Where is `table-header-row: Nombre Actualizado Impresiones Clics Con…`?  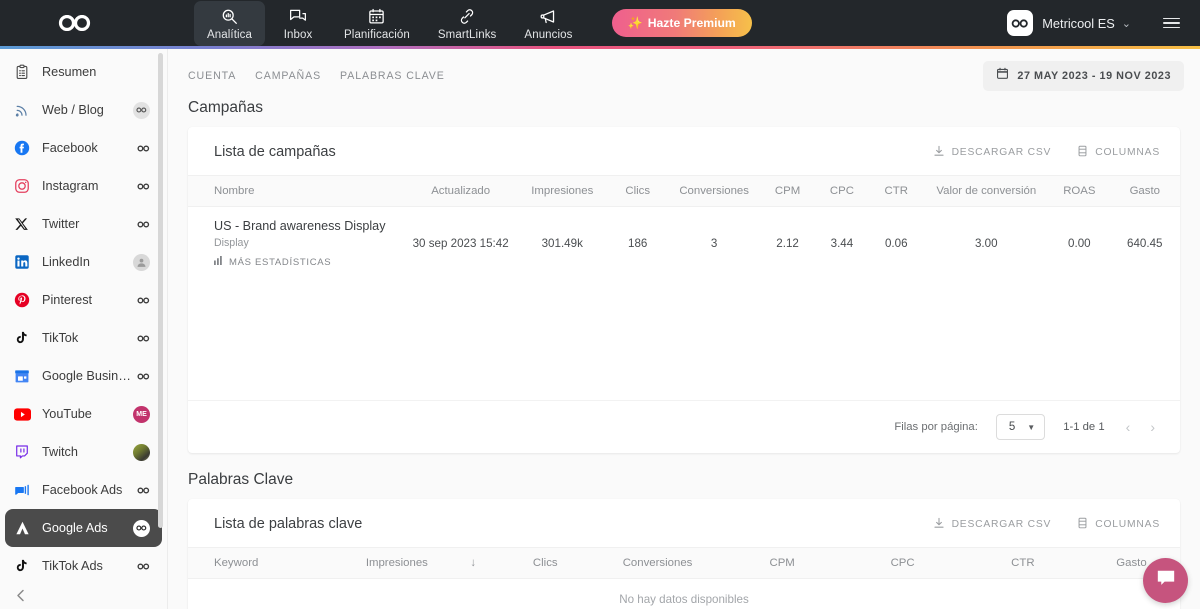
table-header-row: Nombre Actualizado Impresiones Clics Con… is located at coordinates (684, 191).